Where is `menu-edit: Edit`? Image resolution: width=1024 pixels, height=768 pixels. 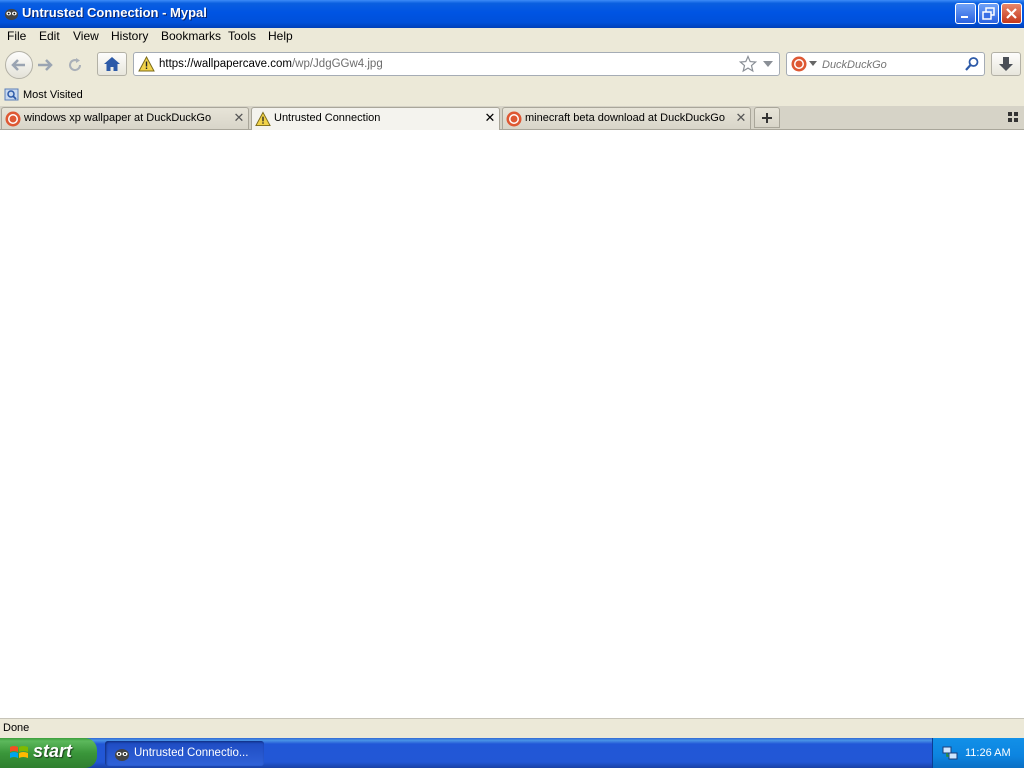
menu-edit: Edit is located at coordinates (49, 36).